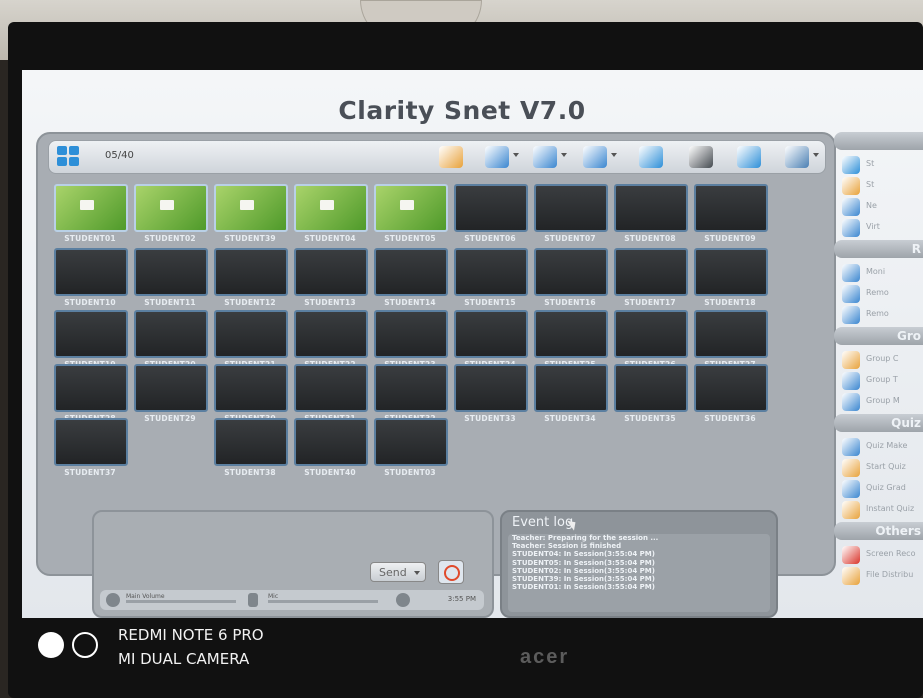  I want to click on blank-screen-icon, so click(451, 157).